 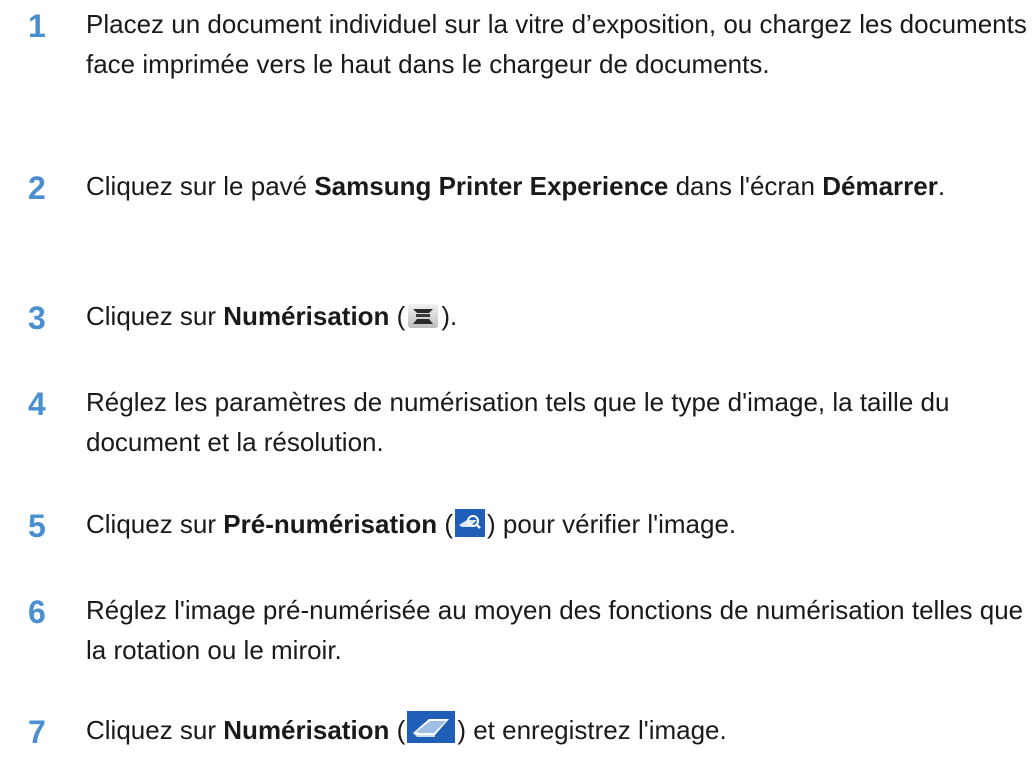 What do you see at coordinates (37, 612) in the screenshot?
I see `step-number: 6` at bounding box center [37, 612].